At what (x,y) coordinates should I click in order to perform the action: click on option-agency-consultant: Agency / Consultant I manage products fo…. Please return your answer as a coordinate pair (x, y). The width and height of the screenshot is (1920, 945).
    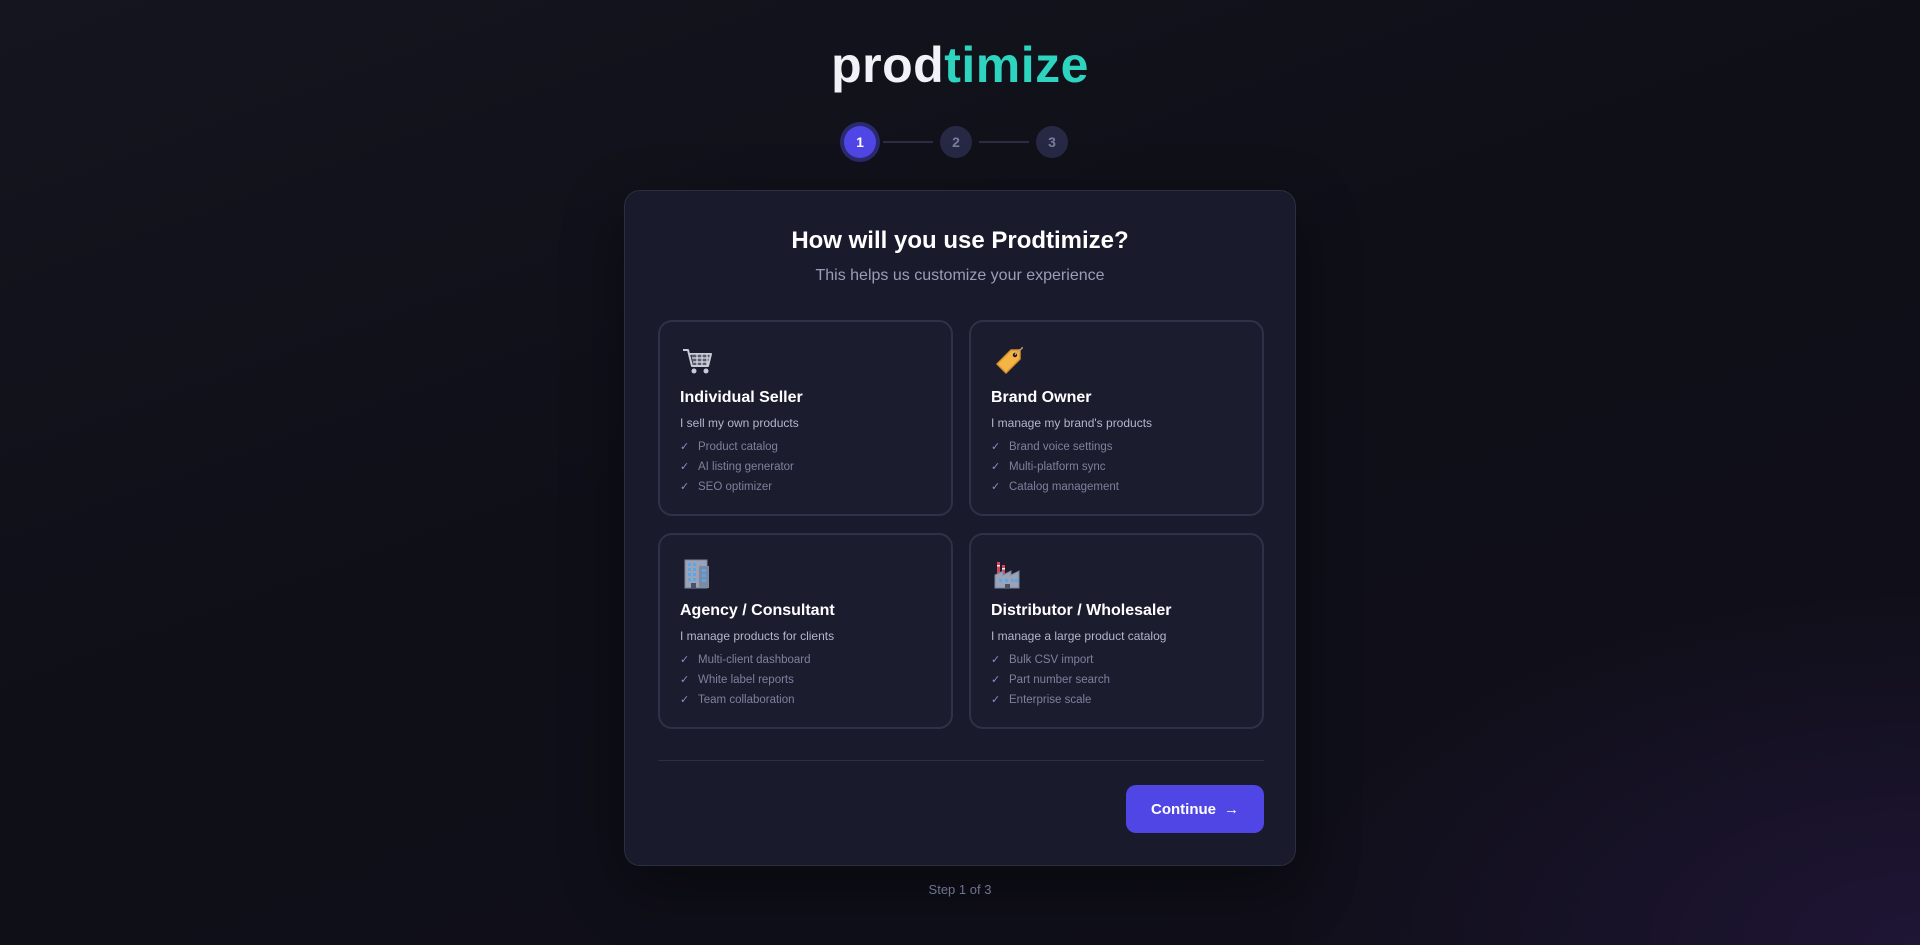
    Looking at the image, I should click on (805, 631).